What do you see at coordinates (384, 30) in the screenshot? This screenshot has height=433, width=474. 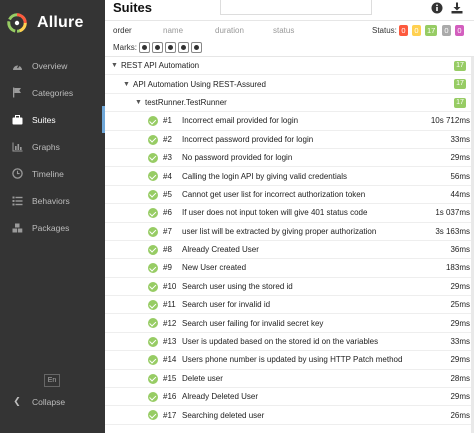 I see `status-filter-label: Status:` at bounding box center [384, 30].